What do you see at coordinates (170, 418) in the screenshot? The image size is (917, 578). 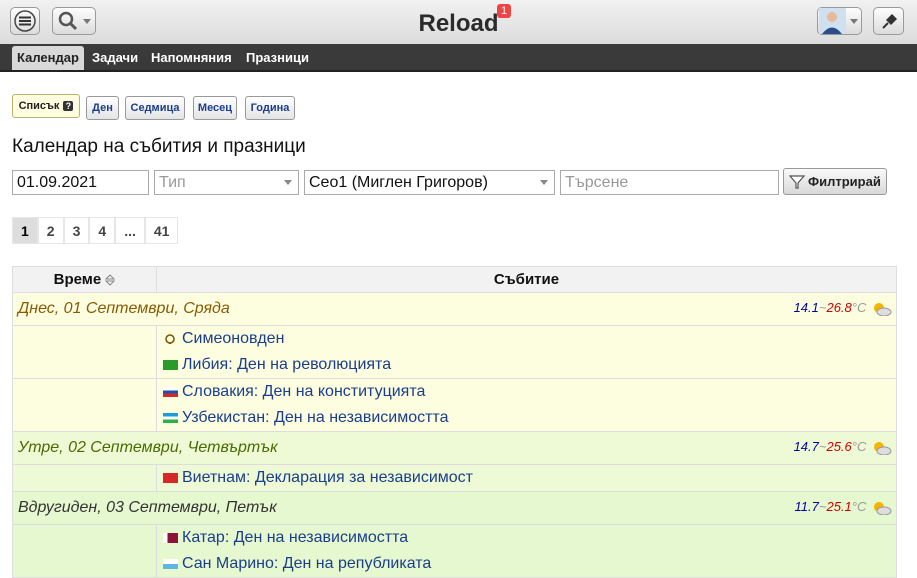 I see `flag-uzbekistan-icon` at bounding box center [170, 418].